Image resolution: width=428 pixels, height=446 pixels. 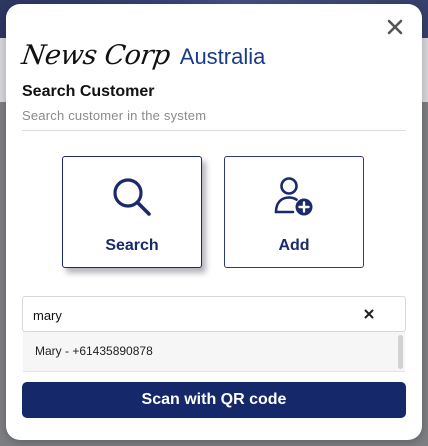 What do you see at coordinates (214, 130) in the screenshot?
I see `divider` at bounding box center [214, 130].